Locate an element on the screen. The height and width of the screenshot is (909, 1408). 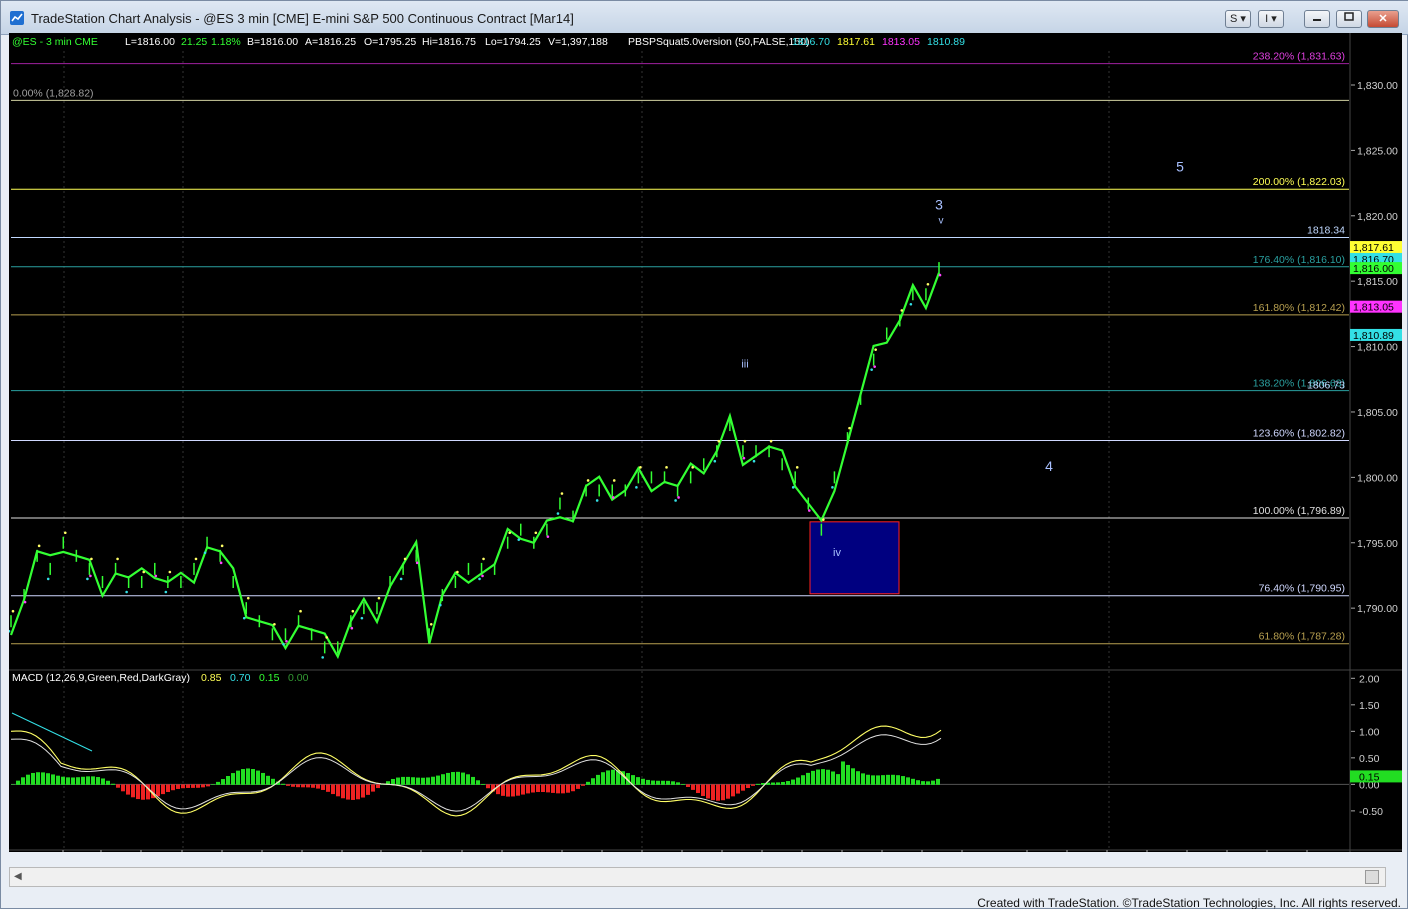
price-tick-label-7: 1,795.00 is located at coordinates (1377, 544).